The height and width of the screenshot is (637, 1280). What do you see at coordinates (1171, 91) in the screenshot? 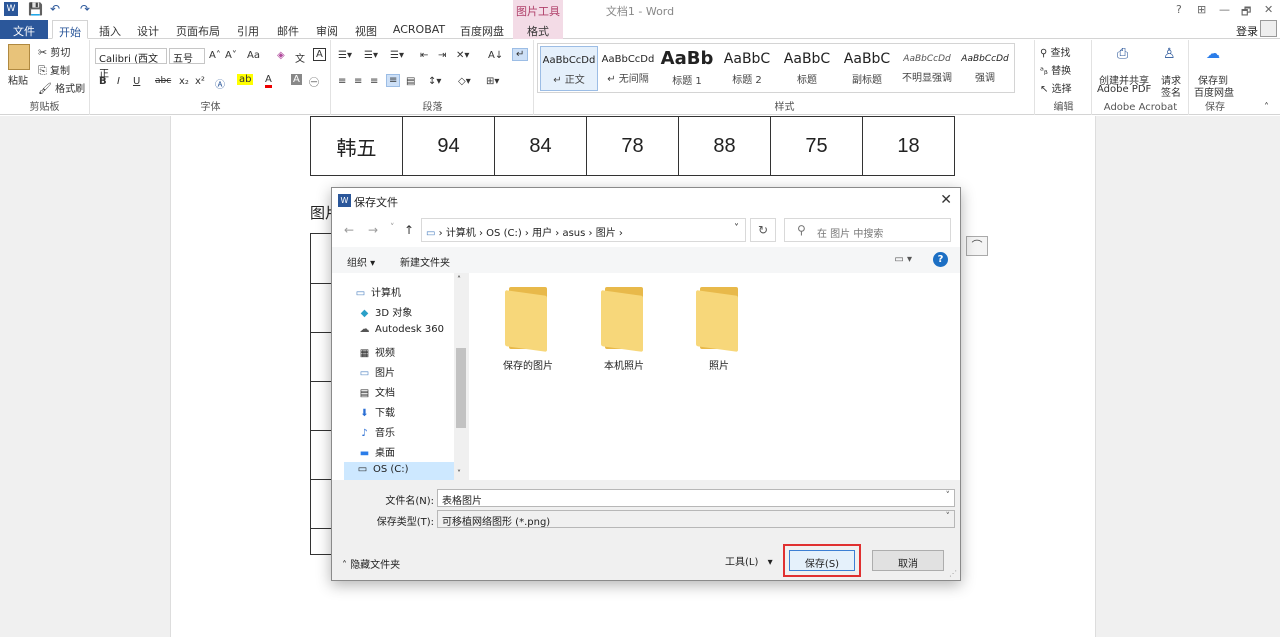
I see `sign-label: 签名` at bounding box center [1171, 91].